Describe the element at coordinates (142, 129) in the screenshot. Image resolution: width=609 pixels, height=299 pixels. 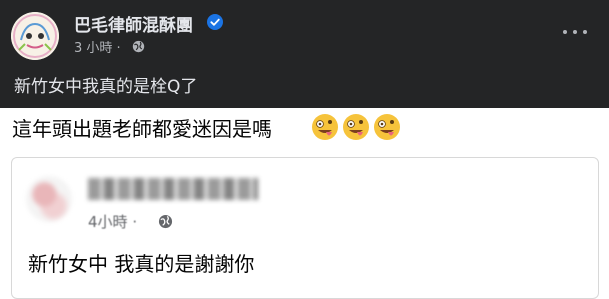
I see `caption-text: 這年頭出題老師都愛迷因是嗎` at that location.